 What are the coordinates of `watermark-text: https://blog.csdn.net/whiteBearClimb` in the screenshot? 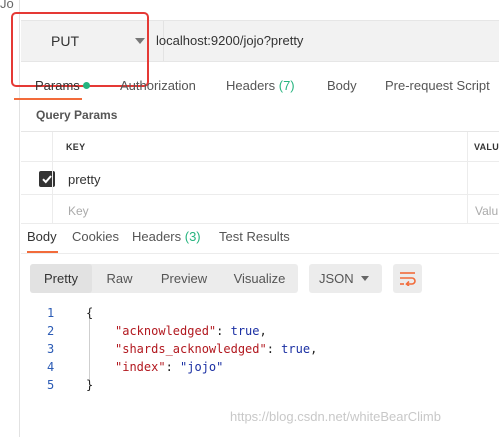 It's located at (335, 416).